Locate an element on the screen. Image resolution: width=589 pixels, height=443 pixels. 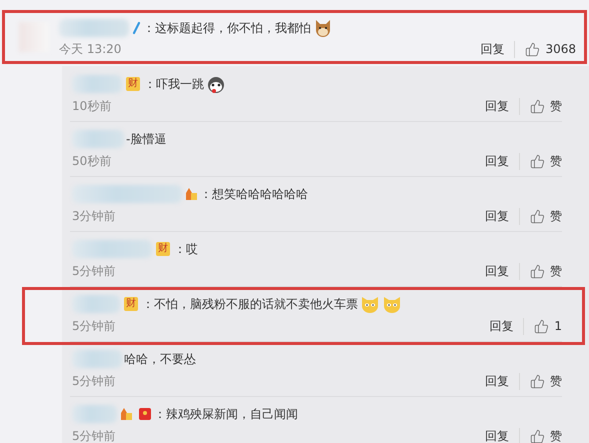
reply-text: ：吓我一跳 is located at coordinates (174, 84).